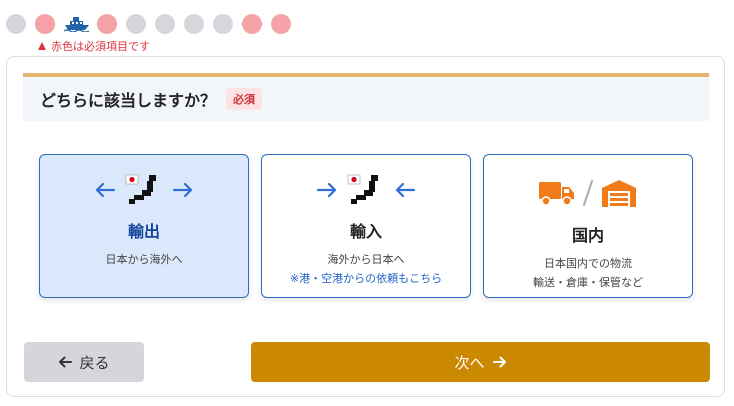  Describe the element at coordinates (94, 362) in the screenshot. I see `back-button-label: 戻る` at that location.